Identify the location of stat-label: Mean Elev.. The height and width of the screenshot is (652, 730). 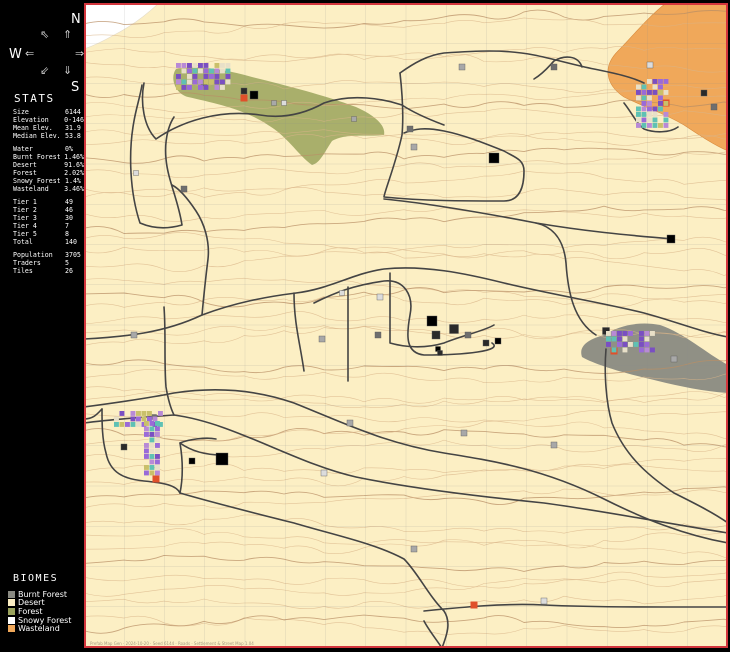
(33, 128).